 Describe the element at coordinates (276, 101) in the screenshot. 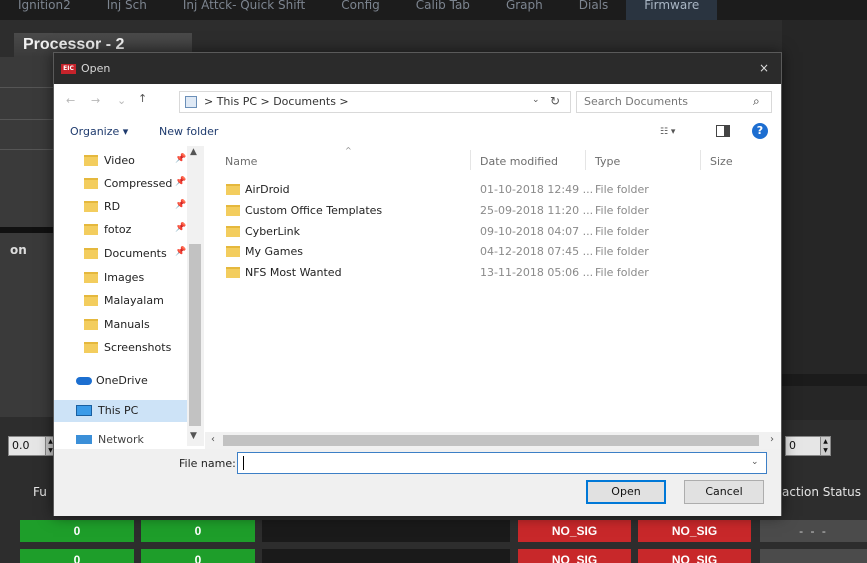

I see `breadcrumb: > This PC > Documents >` at that location.